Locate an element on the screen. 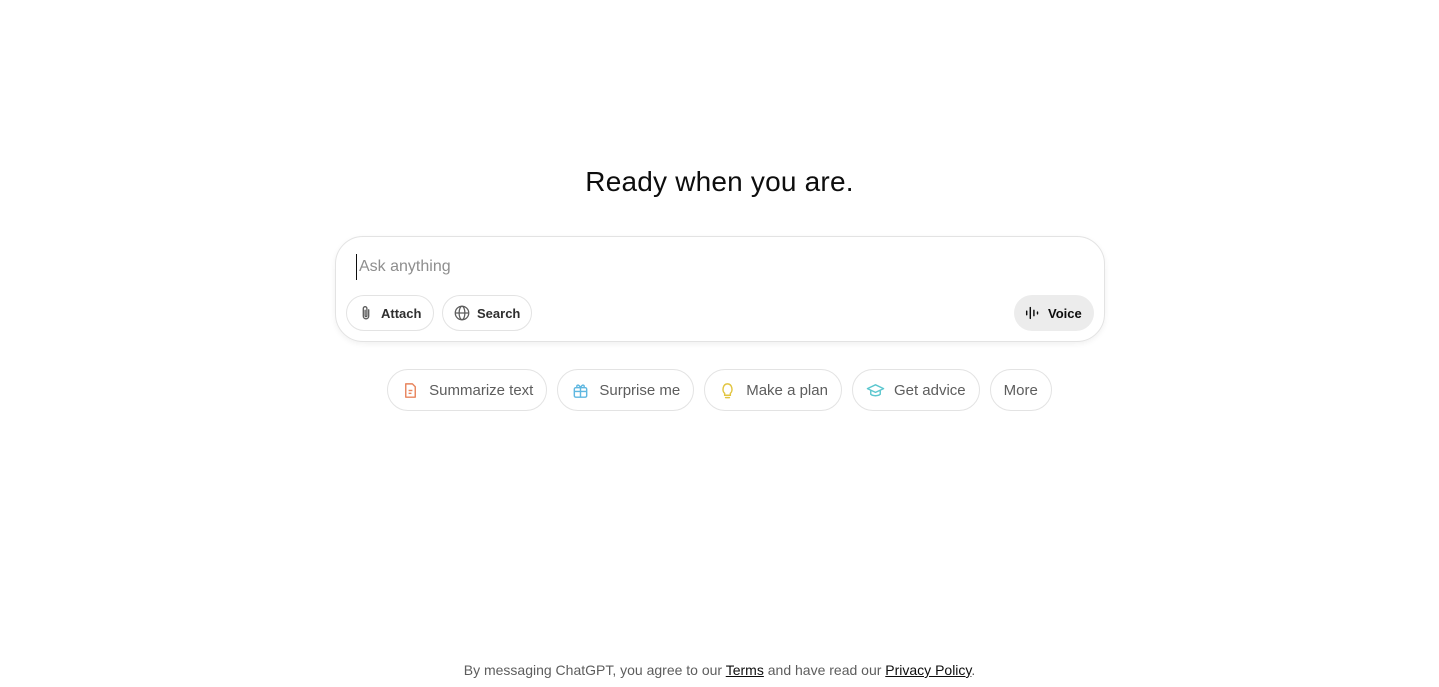 This screenshot has width=1439, height=687. chip-summarize-text: Summarize text is located at coordinates (467, 390).